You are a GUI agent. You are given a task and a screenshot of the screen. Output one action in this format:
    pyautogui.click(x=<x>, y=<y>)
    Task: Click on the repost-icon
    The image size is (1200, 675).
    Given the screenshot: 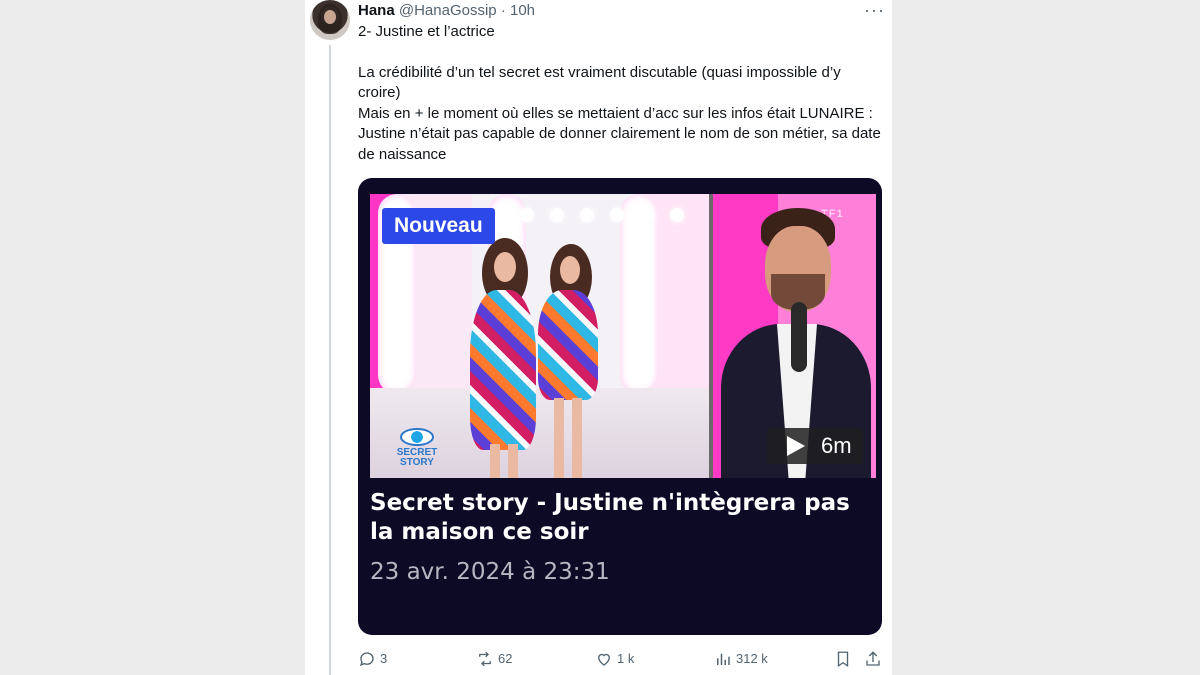 What is the action you would take?
    pyautogui.click(x=485, y=659)
    